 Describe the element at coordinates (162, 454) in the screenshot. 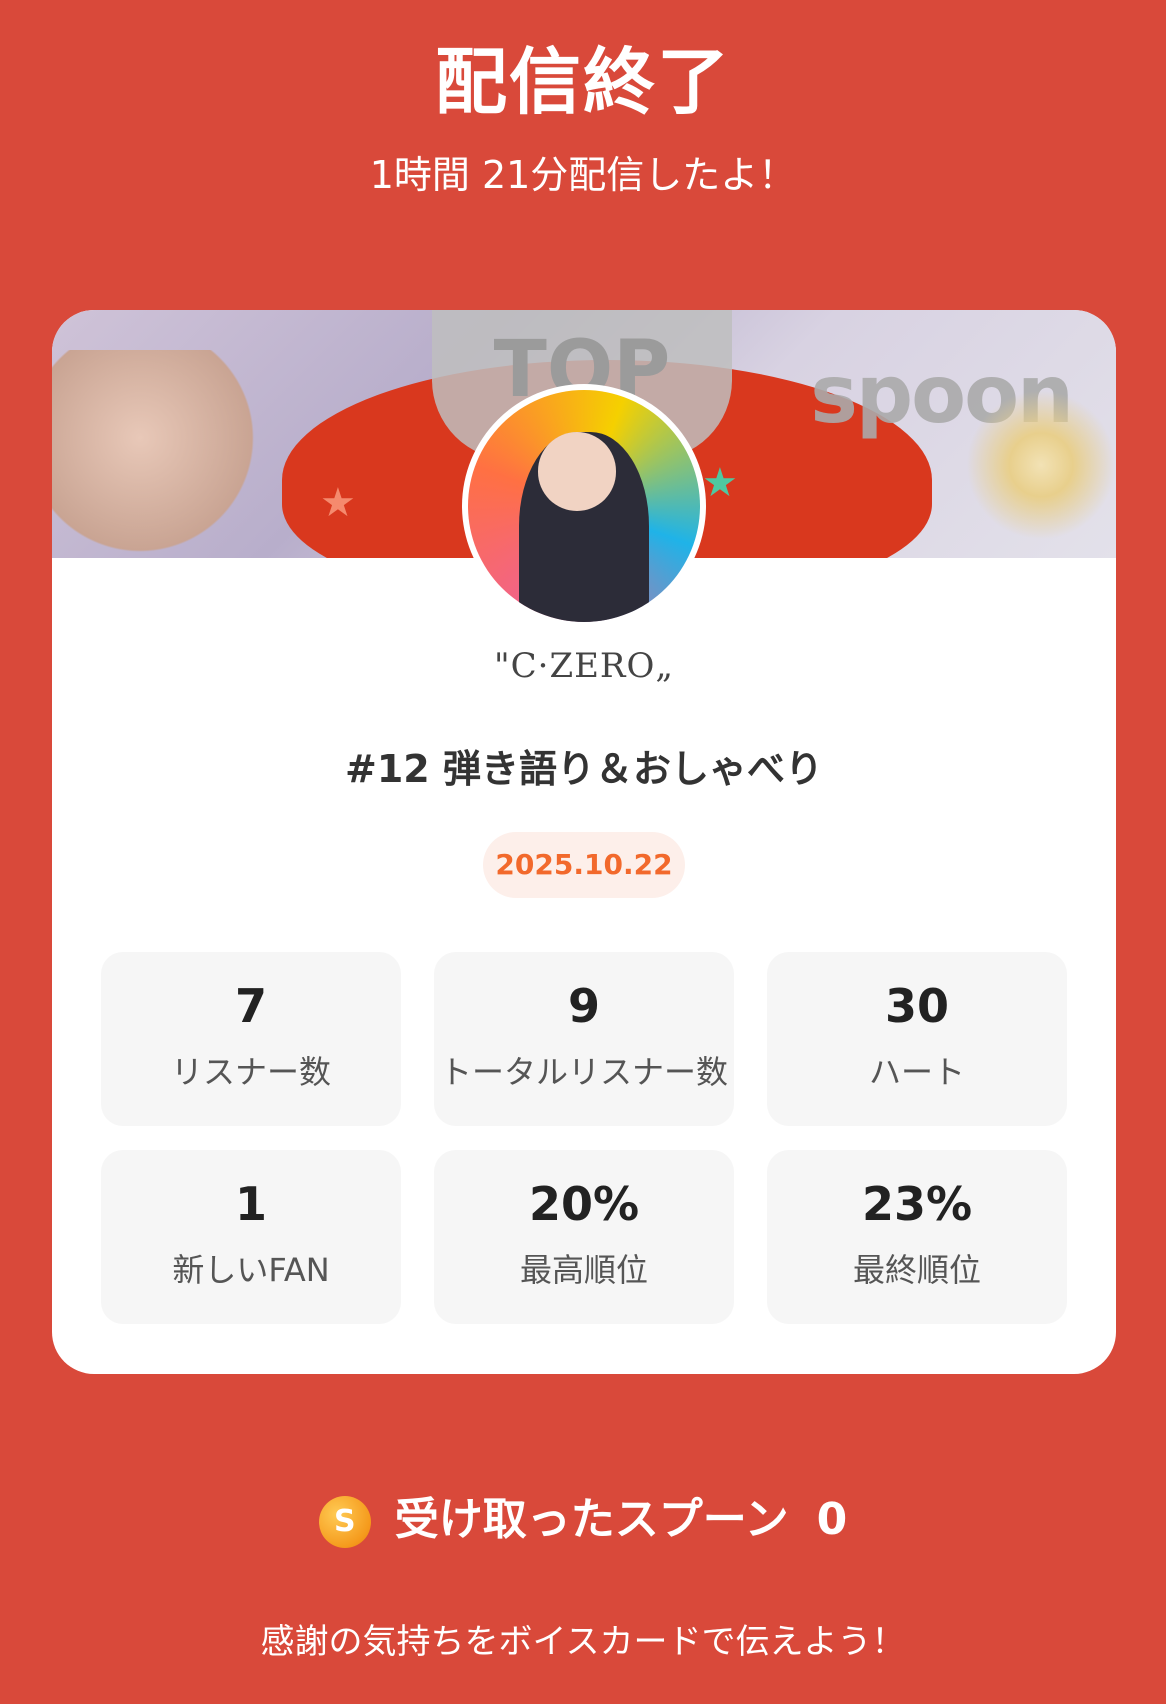

I see `banner-hand-illustration` at that location.